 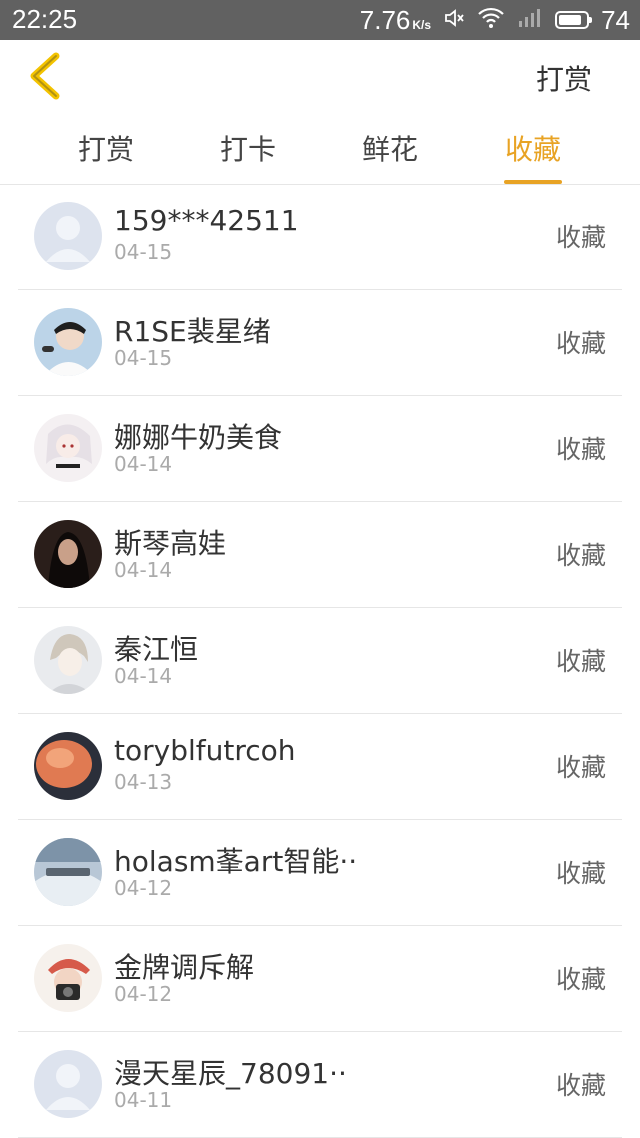 I want to click on tab-label: 鲜花, so click(x=389, y=149).